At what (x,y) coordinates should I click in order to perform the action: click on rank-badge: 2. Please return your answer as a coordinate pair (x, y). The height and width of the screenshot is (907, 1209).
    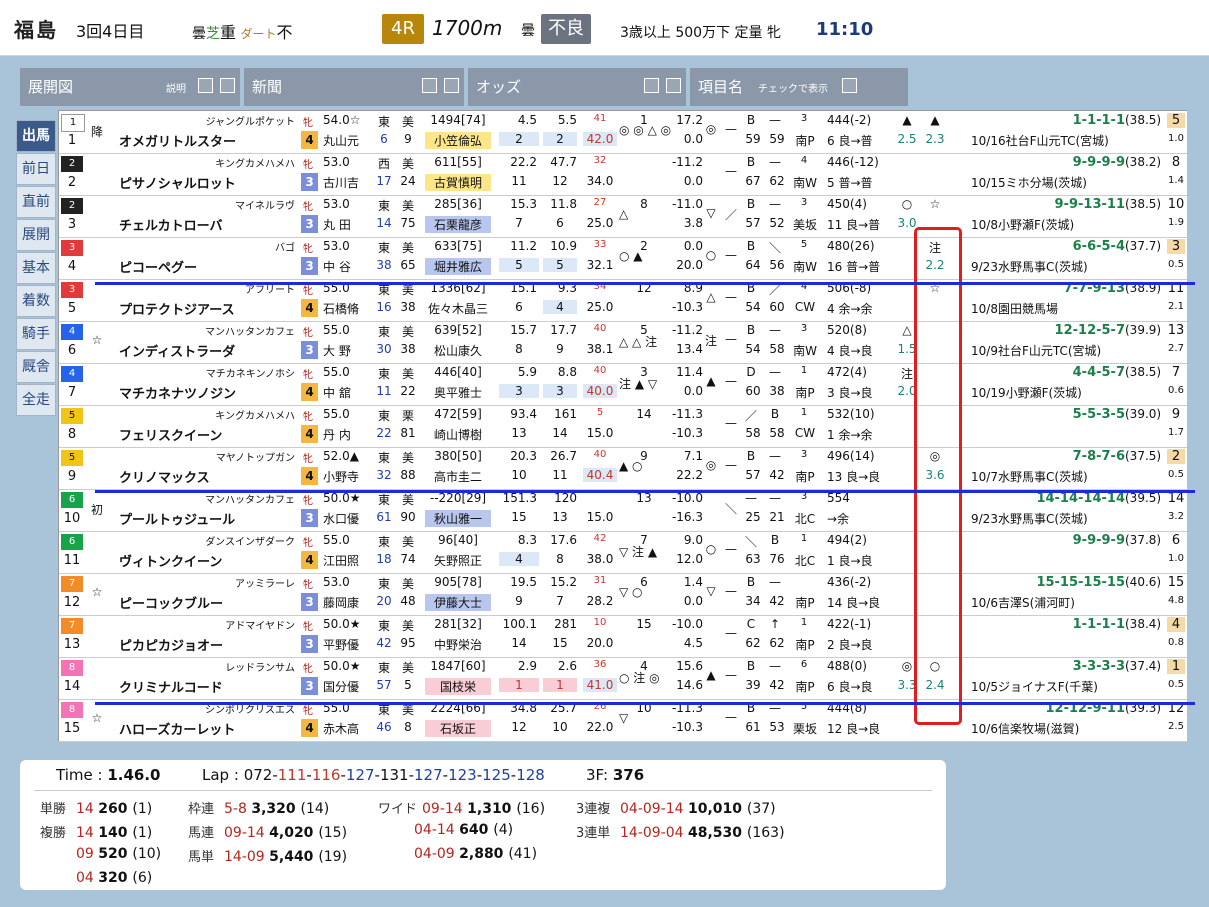
    Looking at the image, I should click on (1176, 456).